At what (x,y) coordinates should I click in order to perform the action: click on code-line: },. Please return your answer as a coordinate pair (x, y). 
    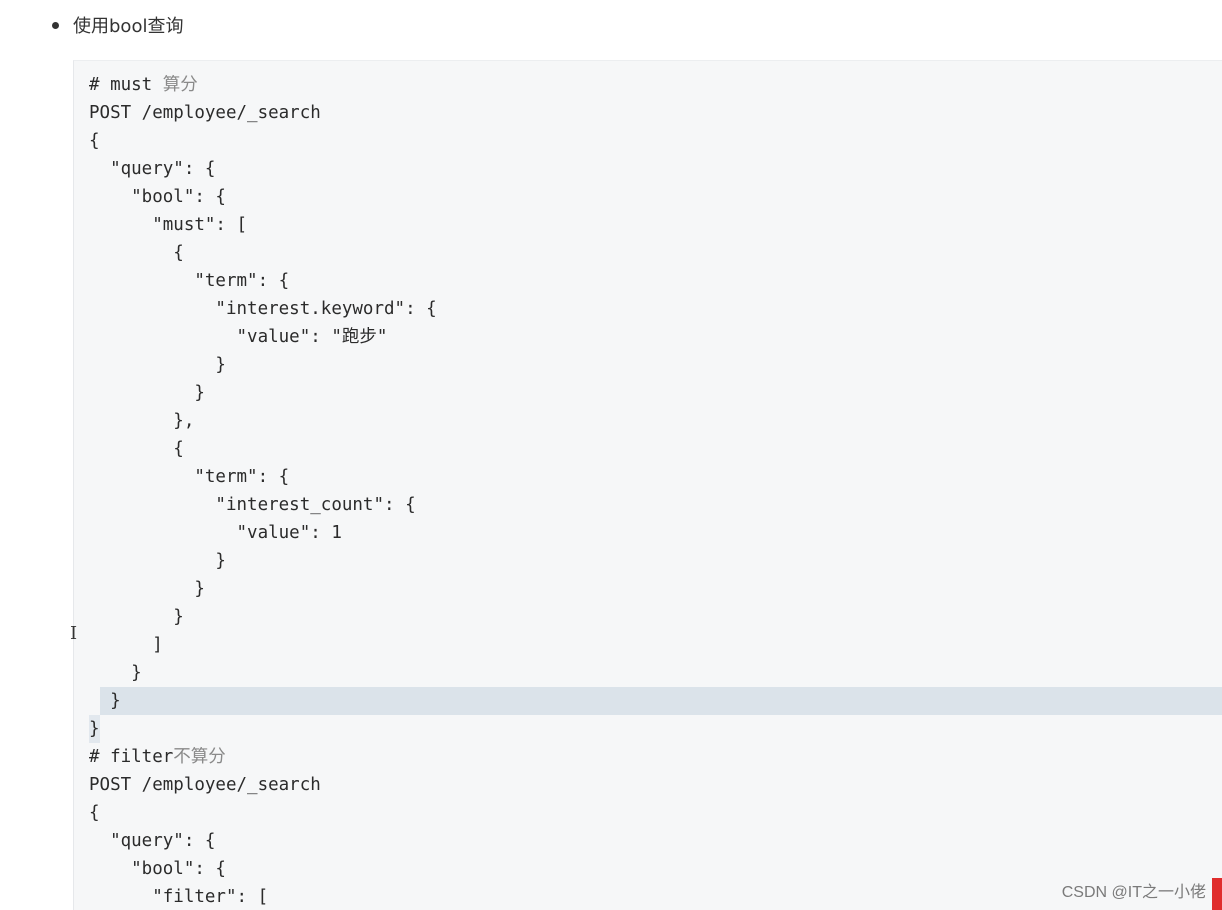
    Looking at the image, I should click on (648, 421).